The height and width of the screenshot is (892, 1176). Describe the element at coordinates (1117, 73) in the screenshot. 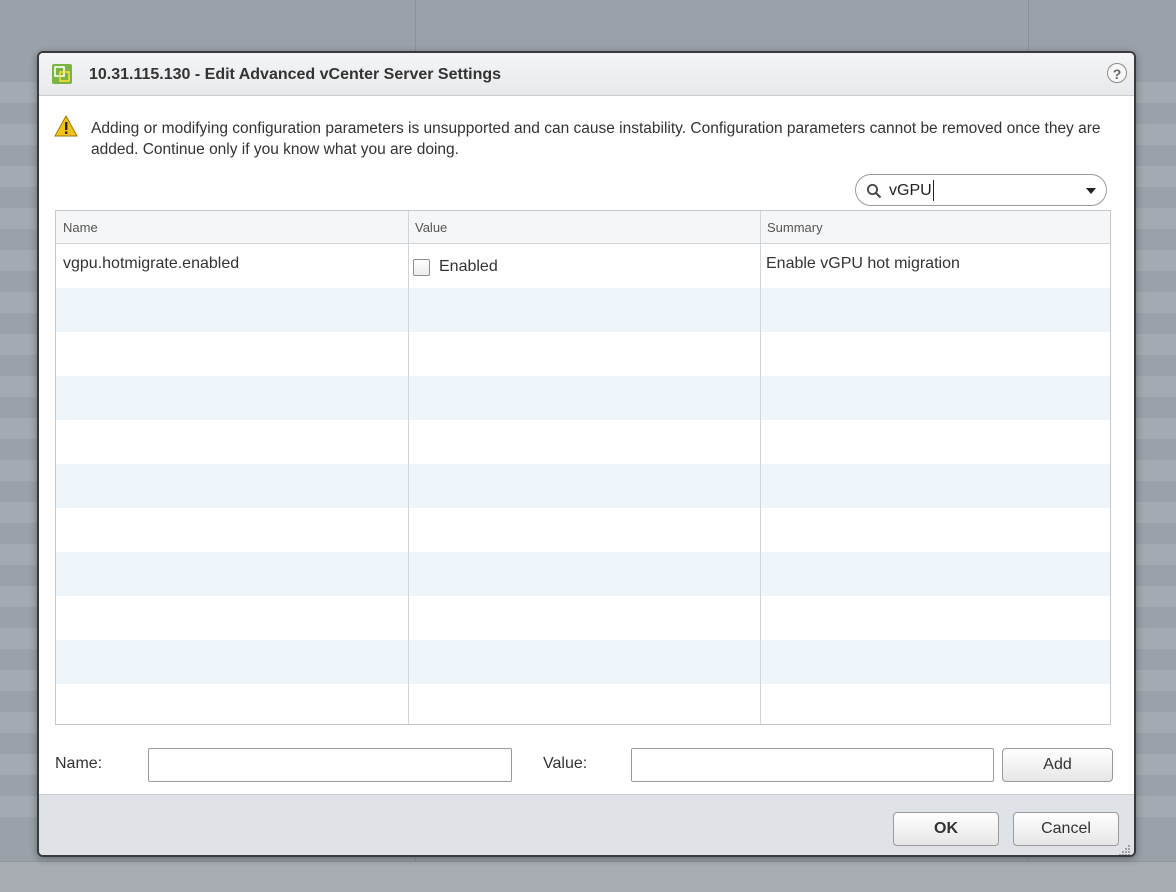

I see `help-icon: ?` at that location.